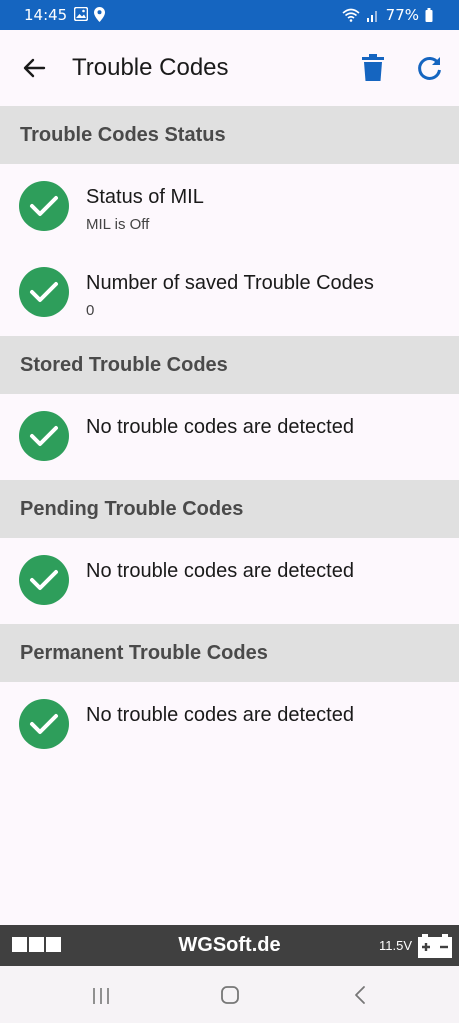 The width and height of the screenshot is (459, 1023). Describe the element at coordinates (90, 310) in the screenshot. I see `item-subtitle: 0` at that location.